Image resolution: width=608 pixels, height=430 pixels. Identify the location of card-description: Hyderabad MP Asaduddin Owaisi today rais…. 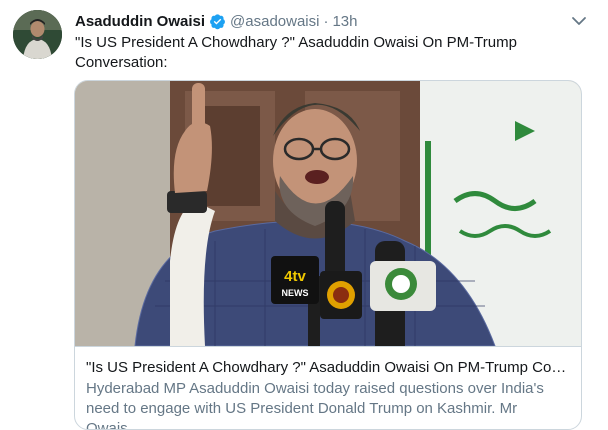
(315, 405).